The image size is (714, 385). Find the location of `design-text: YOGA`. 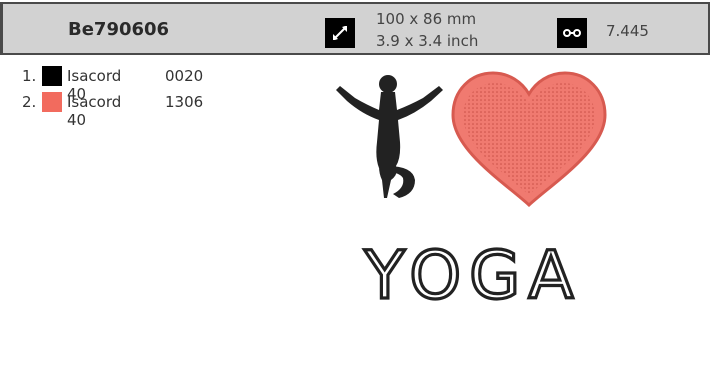

design-text: YOGA is located at coordinates (473, 273).